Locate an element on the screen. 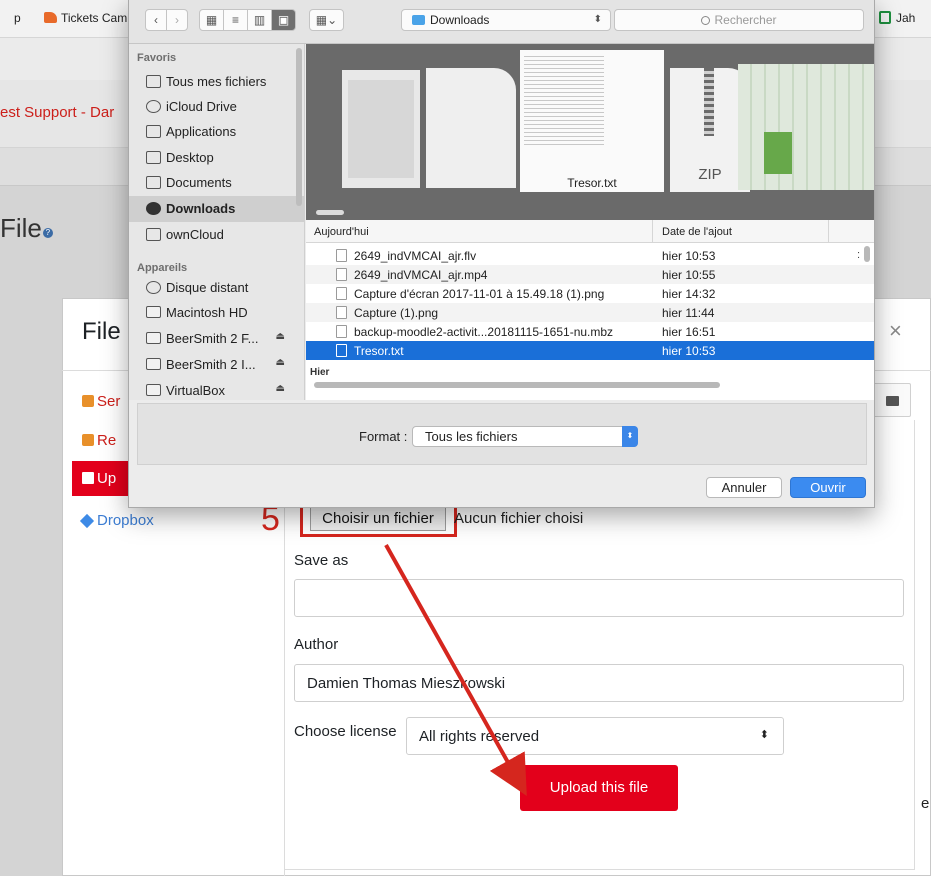  sidebar-item-beersmith-f: BeerSmith 2 F... ⏏ is located at coordinates (217, 339).